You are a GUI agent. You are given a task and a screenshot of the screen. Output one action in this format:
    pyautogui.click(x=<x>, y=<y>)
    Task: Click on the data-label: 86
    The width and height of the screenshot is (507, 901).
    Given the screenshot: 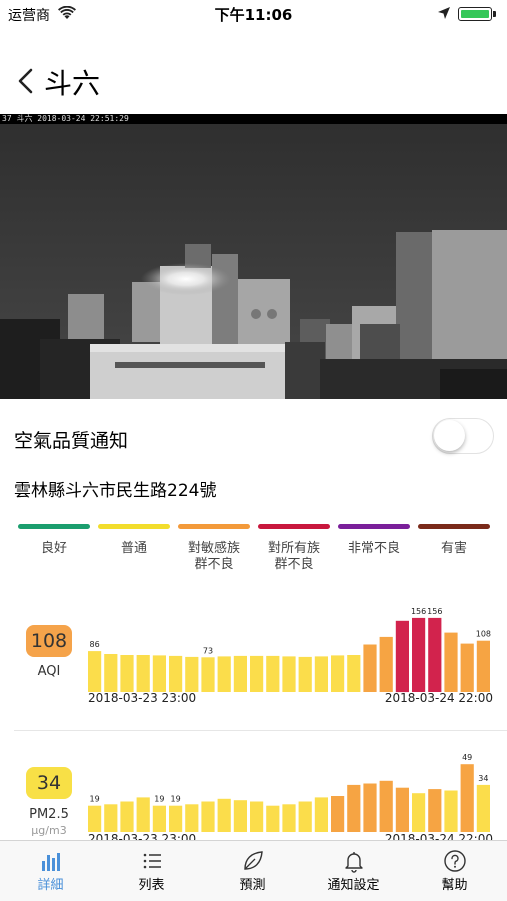 What is the action you would take?
    pyautogui.click(x=95, y=644)
    